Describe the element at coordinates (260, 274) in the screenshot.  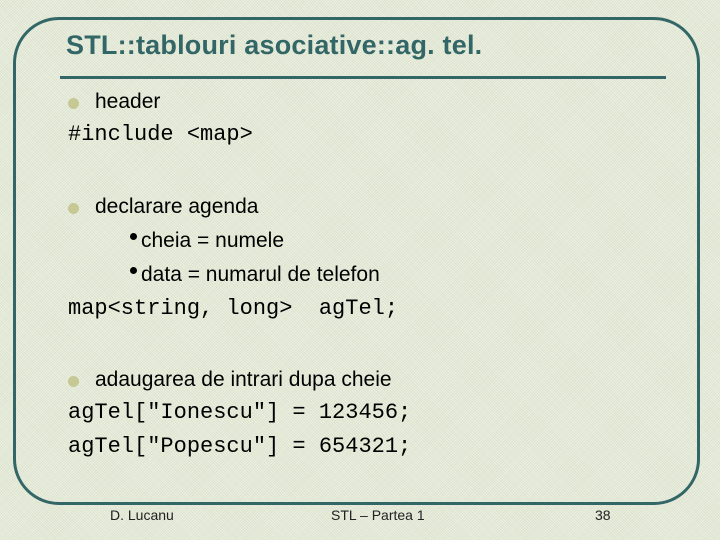
I see `subbullet-text: data = numarul de telefon` at that location.